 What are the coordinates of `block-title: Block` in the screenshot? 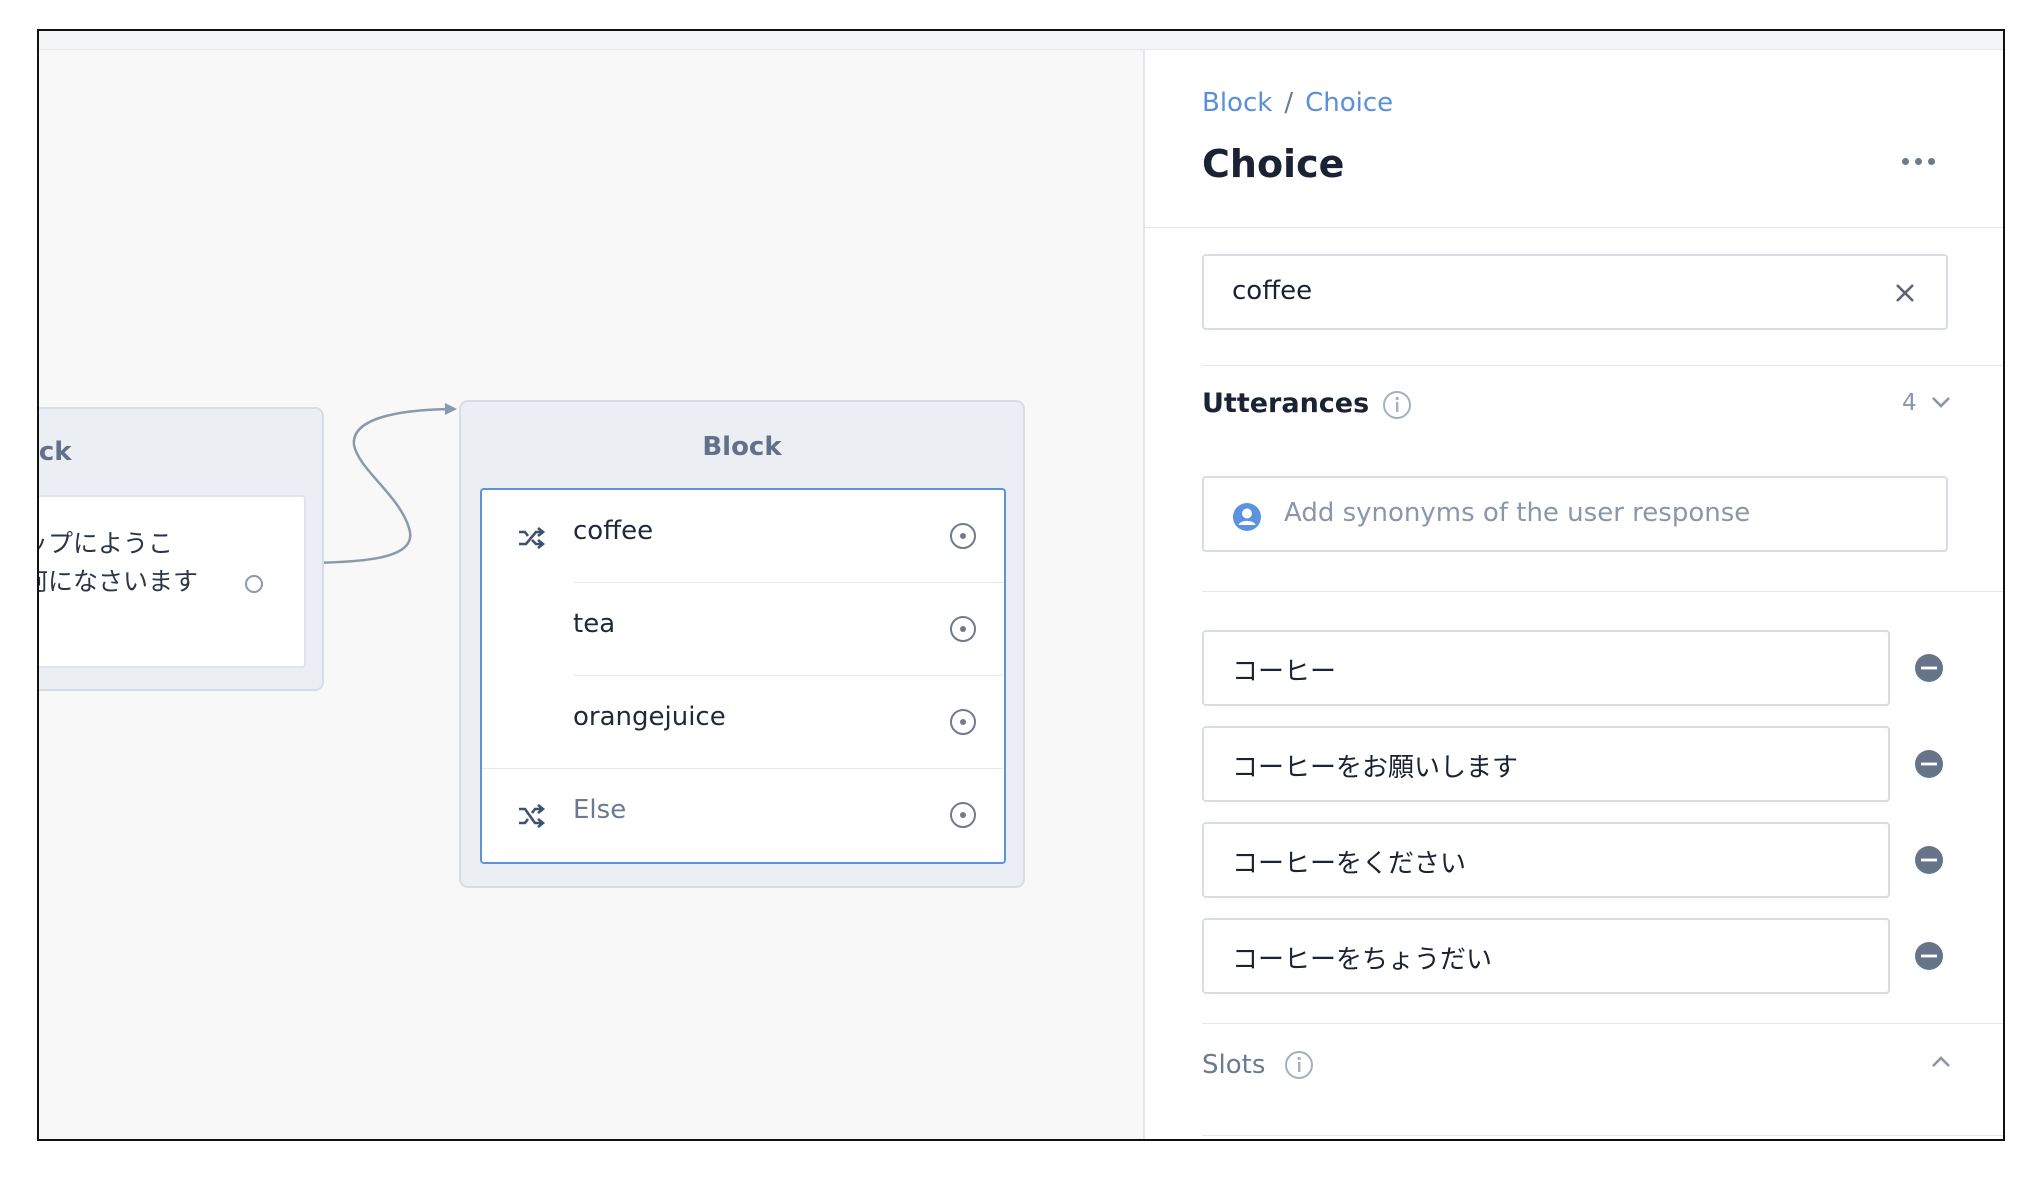 It's located at (742, 447).